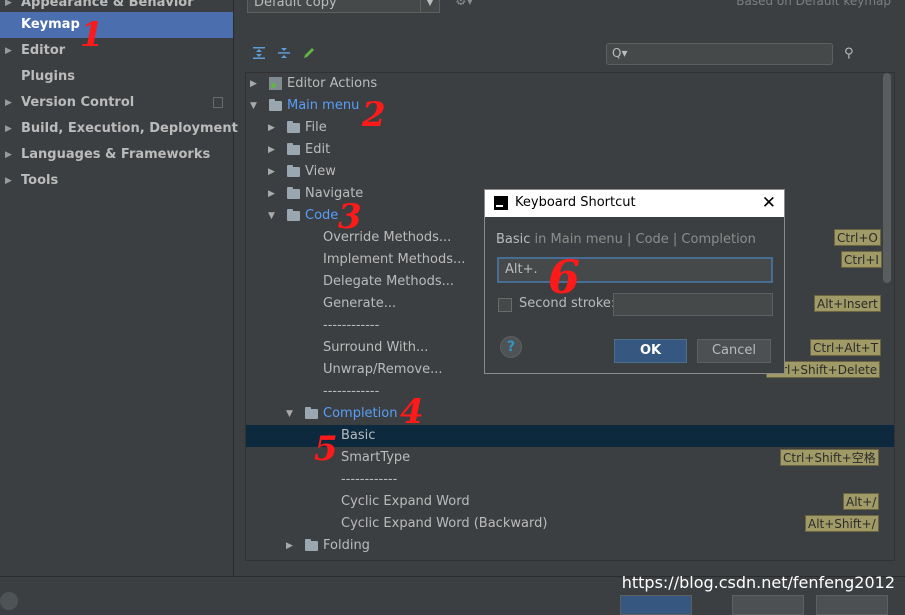 The width and height of the screenshot is (905, 615). What do you see at coordinates (769, 203) in the screenshot?
I see `close-icon: ✕` at bounding box center [769, 203].